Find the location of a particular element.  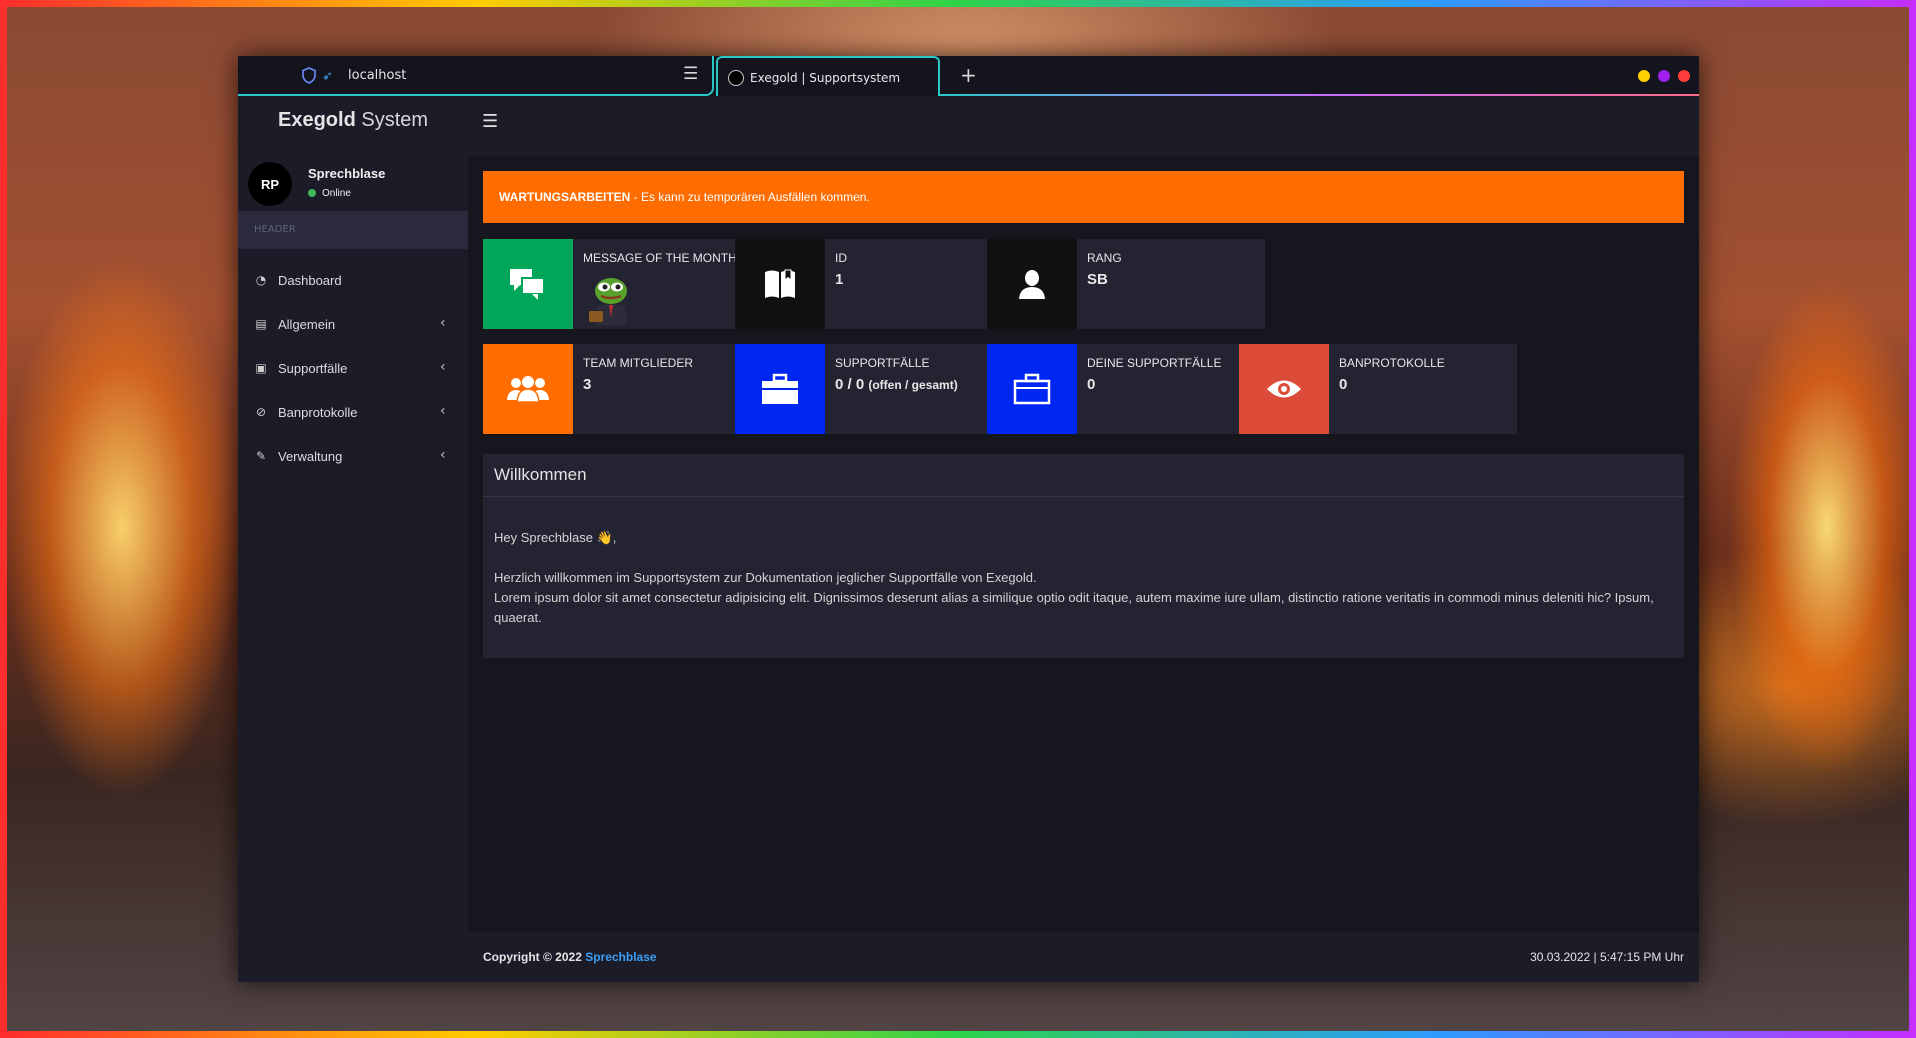

app-header: Exegold System ☰ is located at coordinates (968, 126).